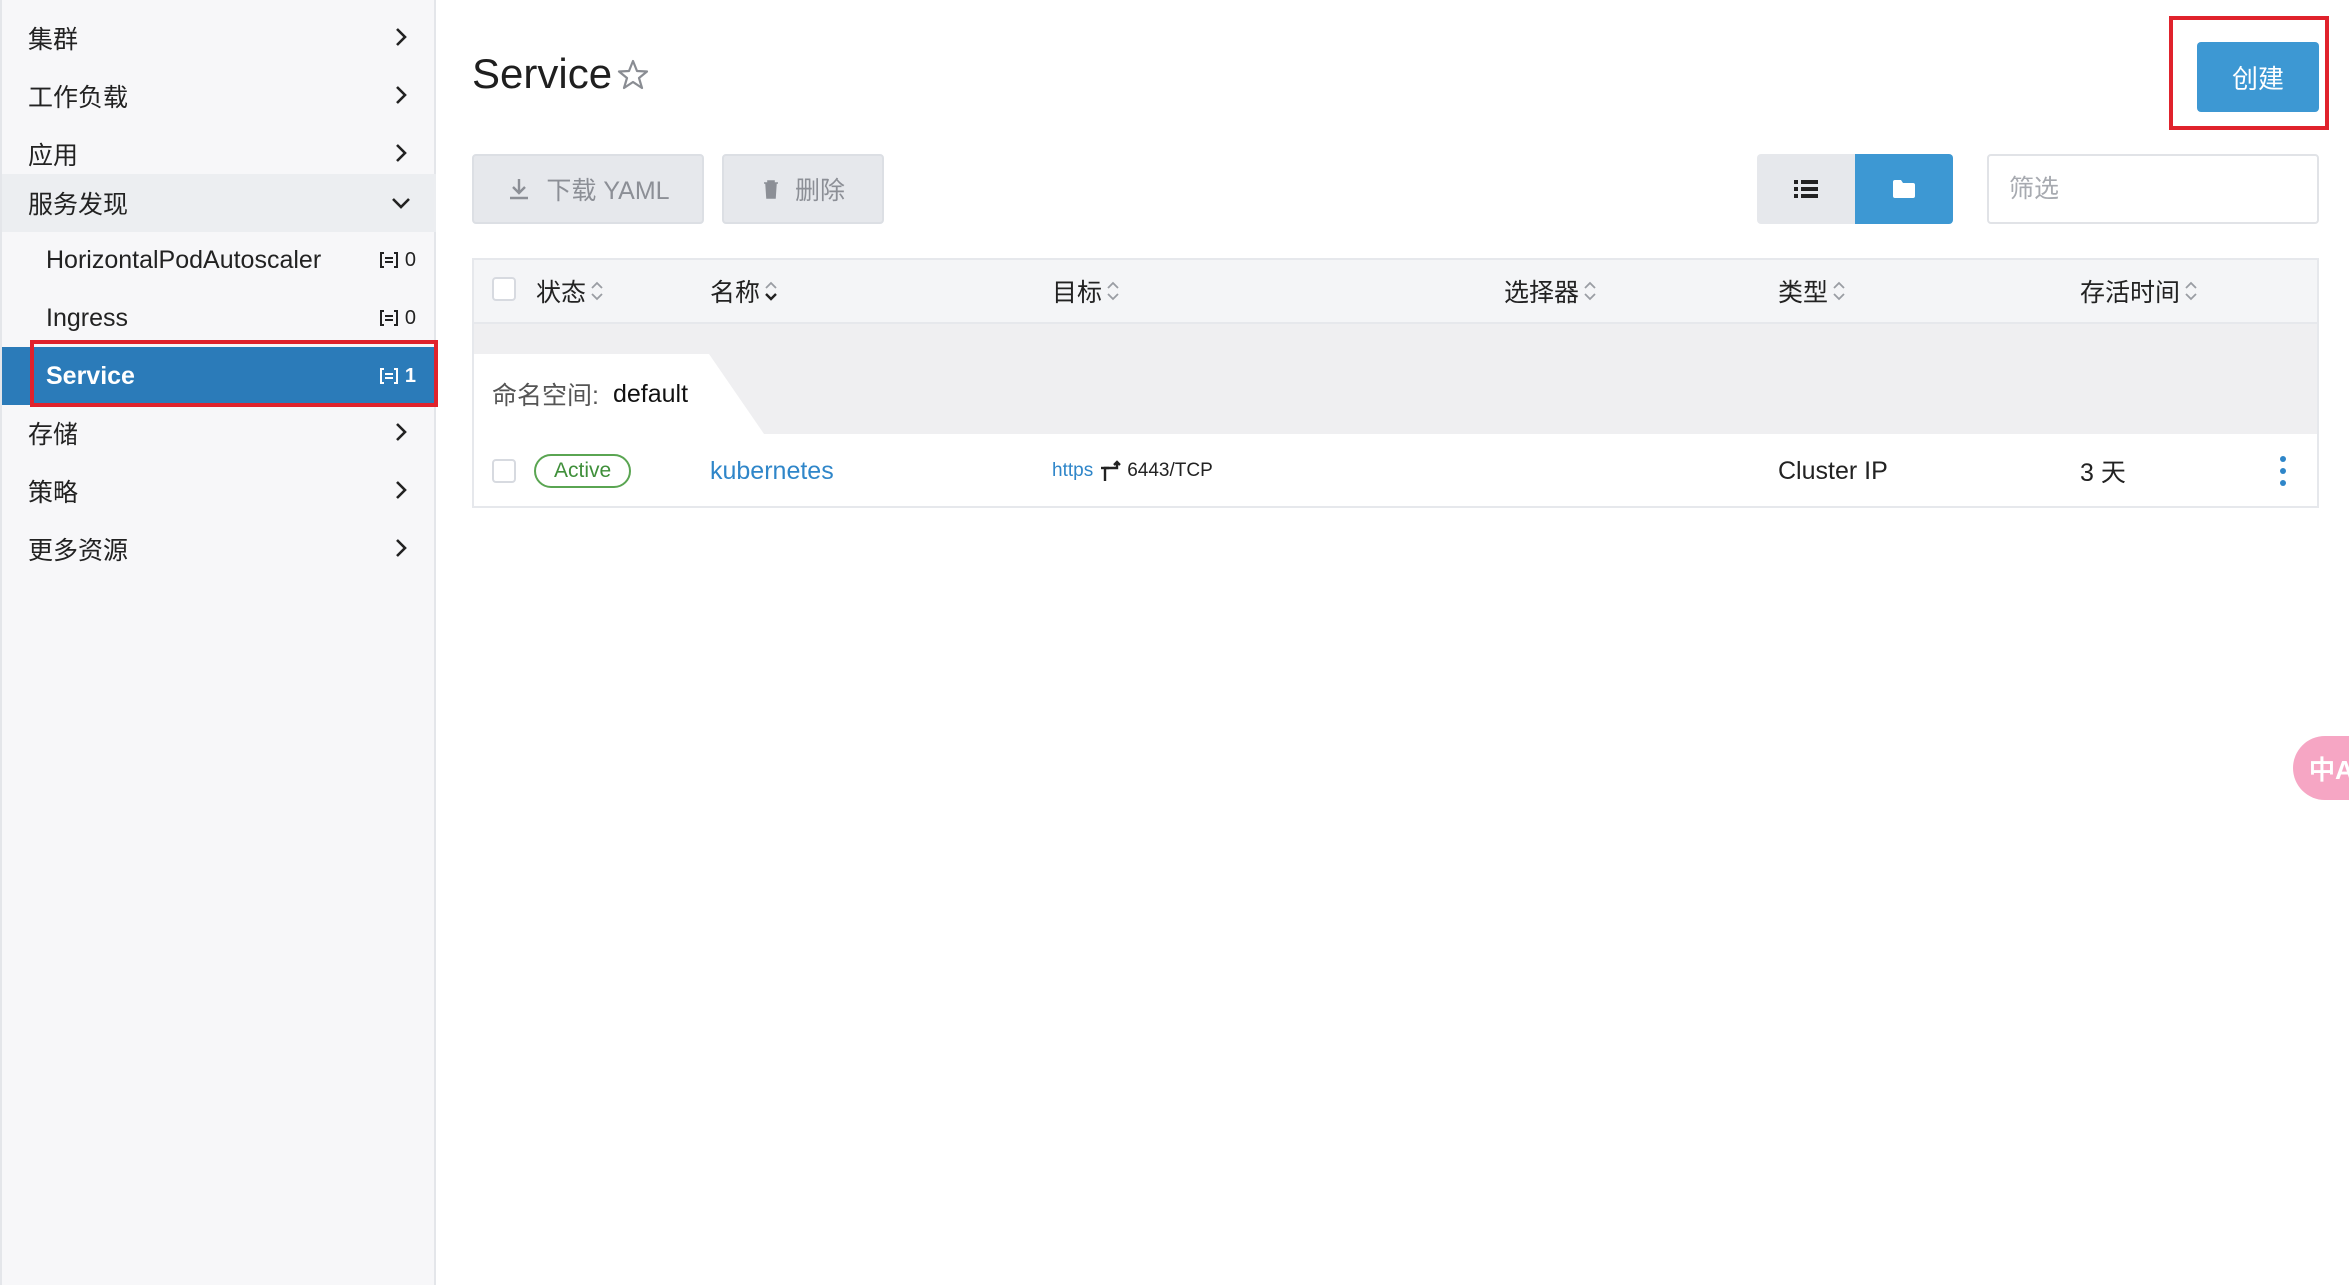  What do you see at coordinates (819, 191) in the screenshot?
I see `delete-label: 删除` at bounding box center [819, 191].